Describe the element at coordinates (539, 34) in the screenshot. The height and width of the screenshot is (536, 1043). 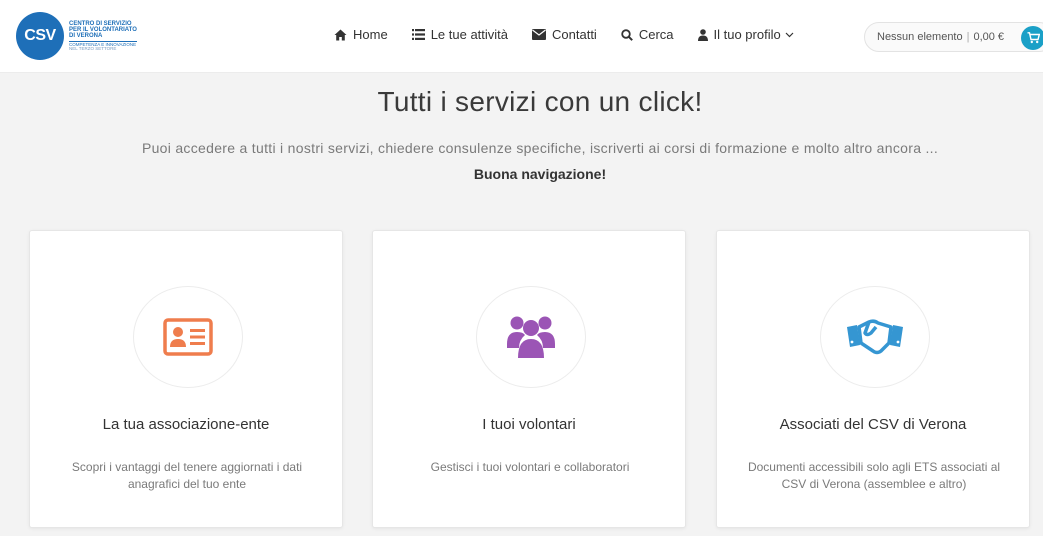
I see `envelope-icon` at that location.